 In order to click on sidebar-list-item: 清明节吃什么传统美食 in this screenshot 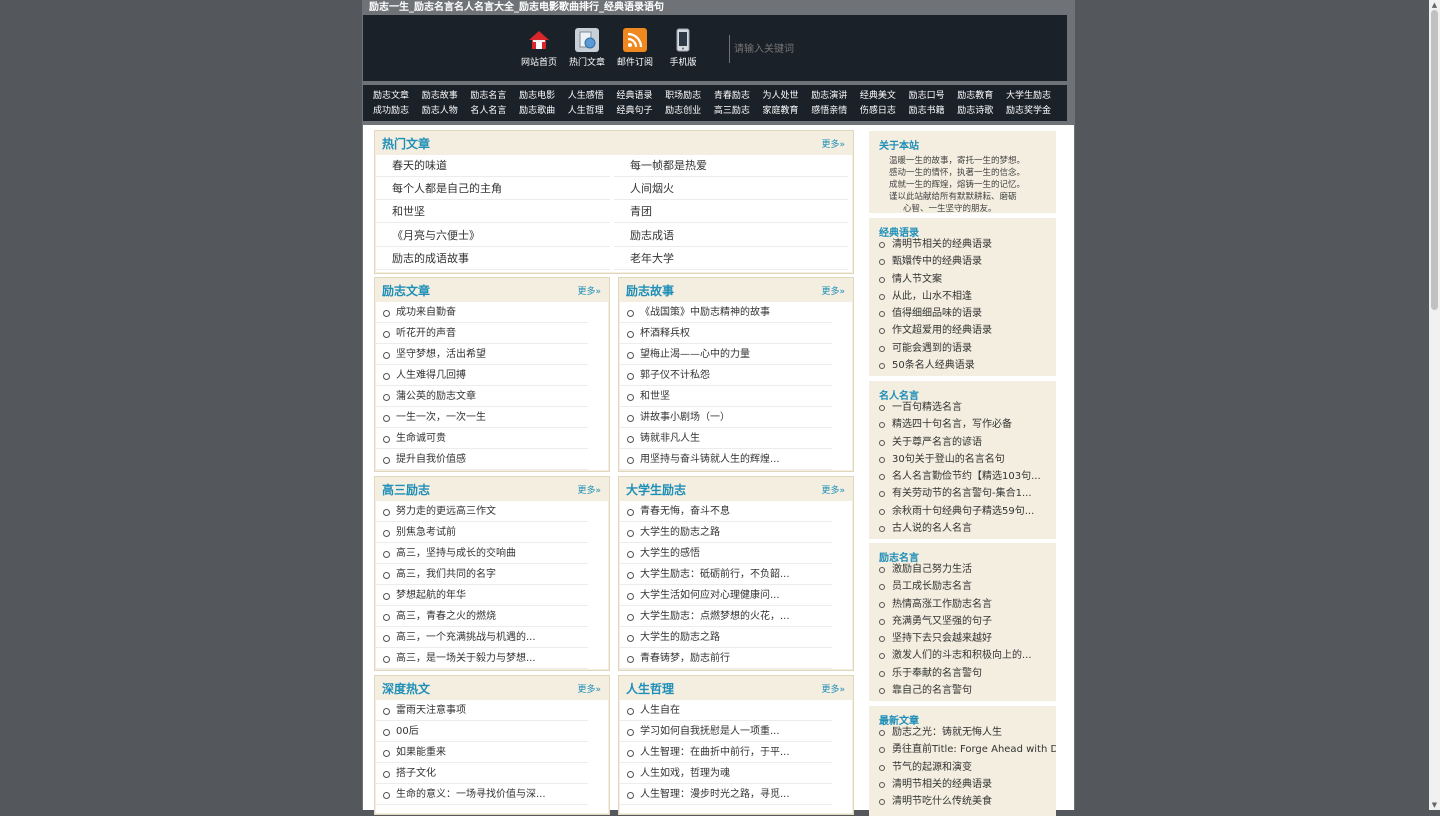, I will do `click(962, 801)`.